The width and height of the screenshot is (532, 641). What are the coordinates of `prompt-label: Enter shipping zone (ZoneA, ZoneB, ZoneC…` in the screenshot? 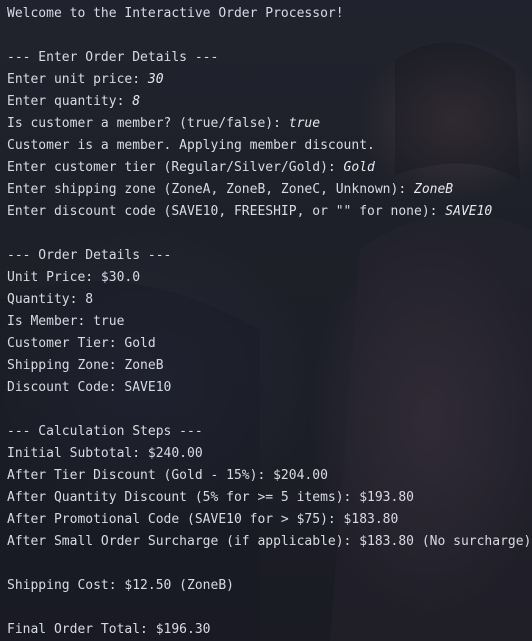 It's located at (210, 189).